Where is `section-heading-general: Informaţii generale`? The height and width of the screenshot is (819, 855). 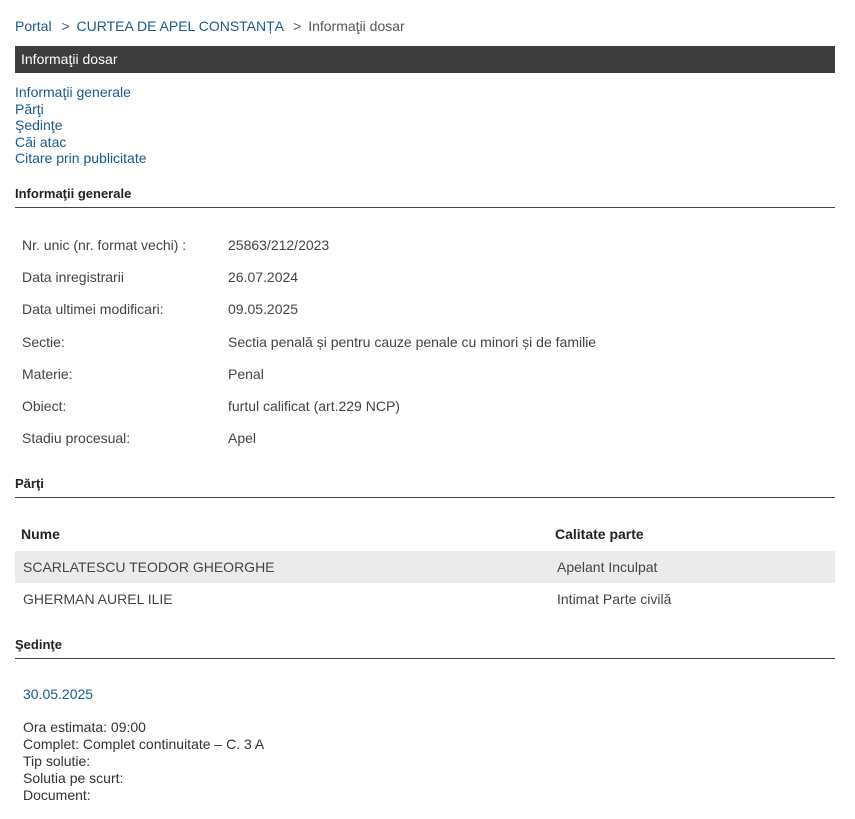 section-heading-general: Informaţii generale is located at coordinates (425, 197).